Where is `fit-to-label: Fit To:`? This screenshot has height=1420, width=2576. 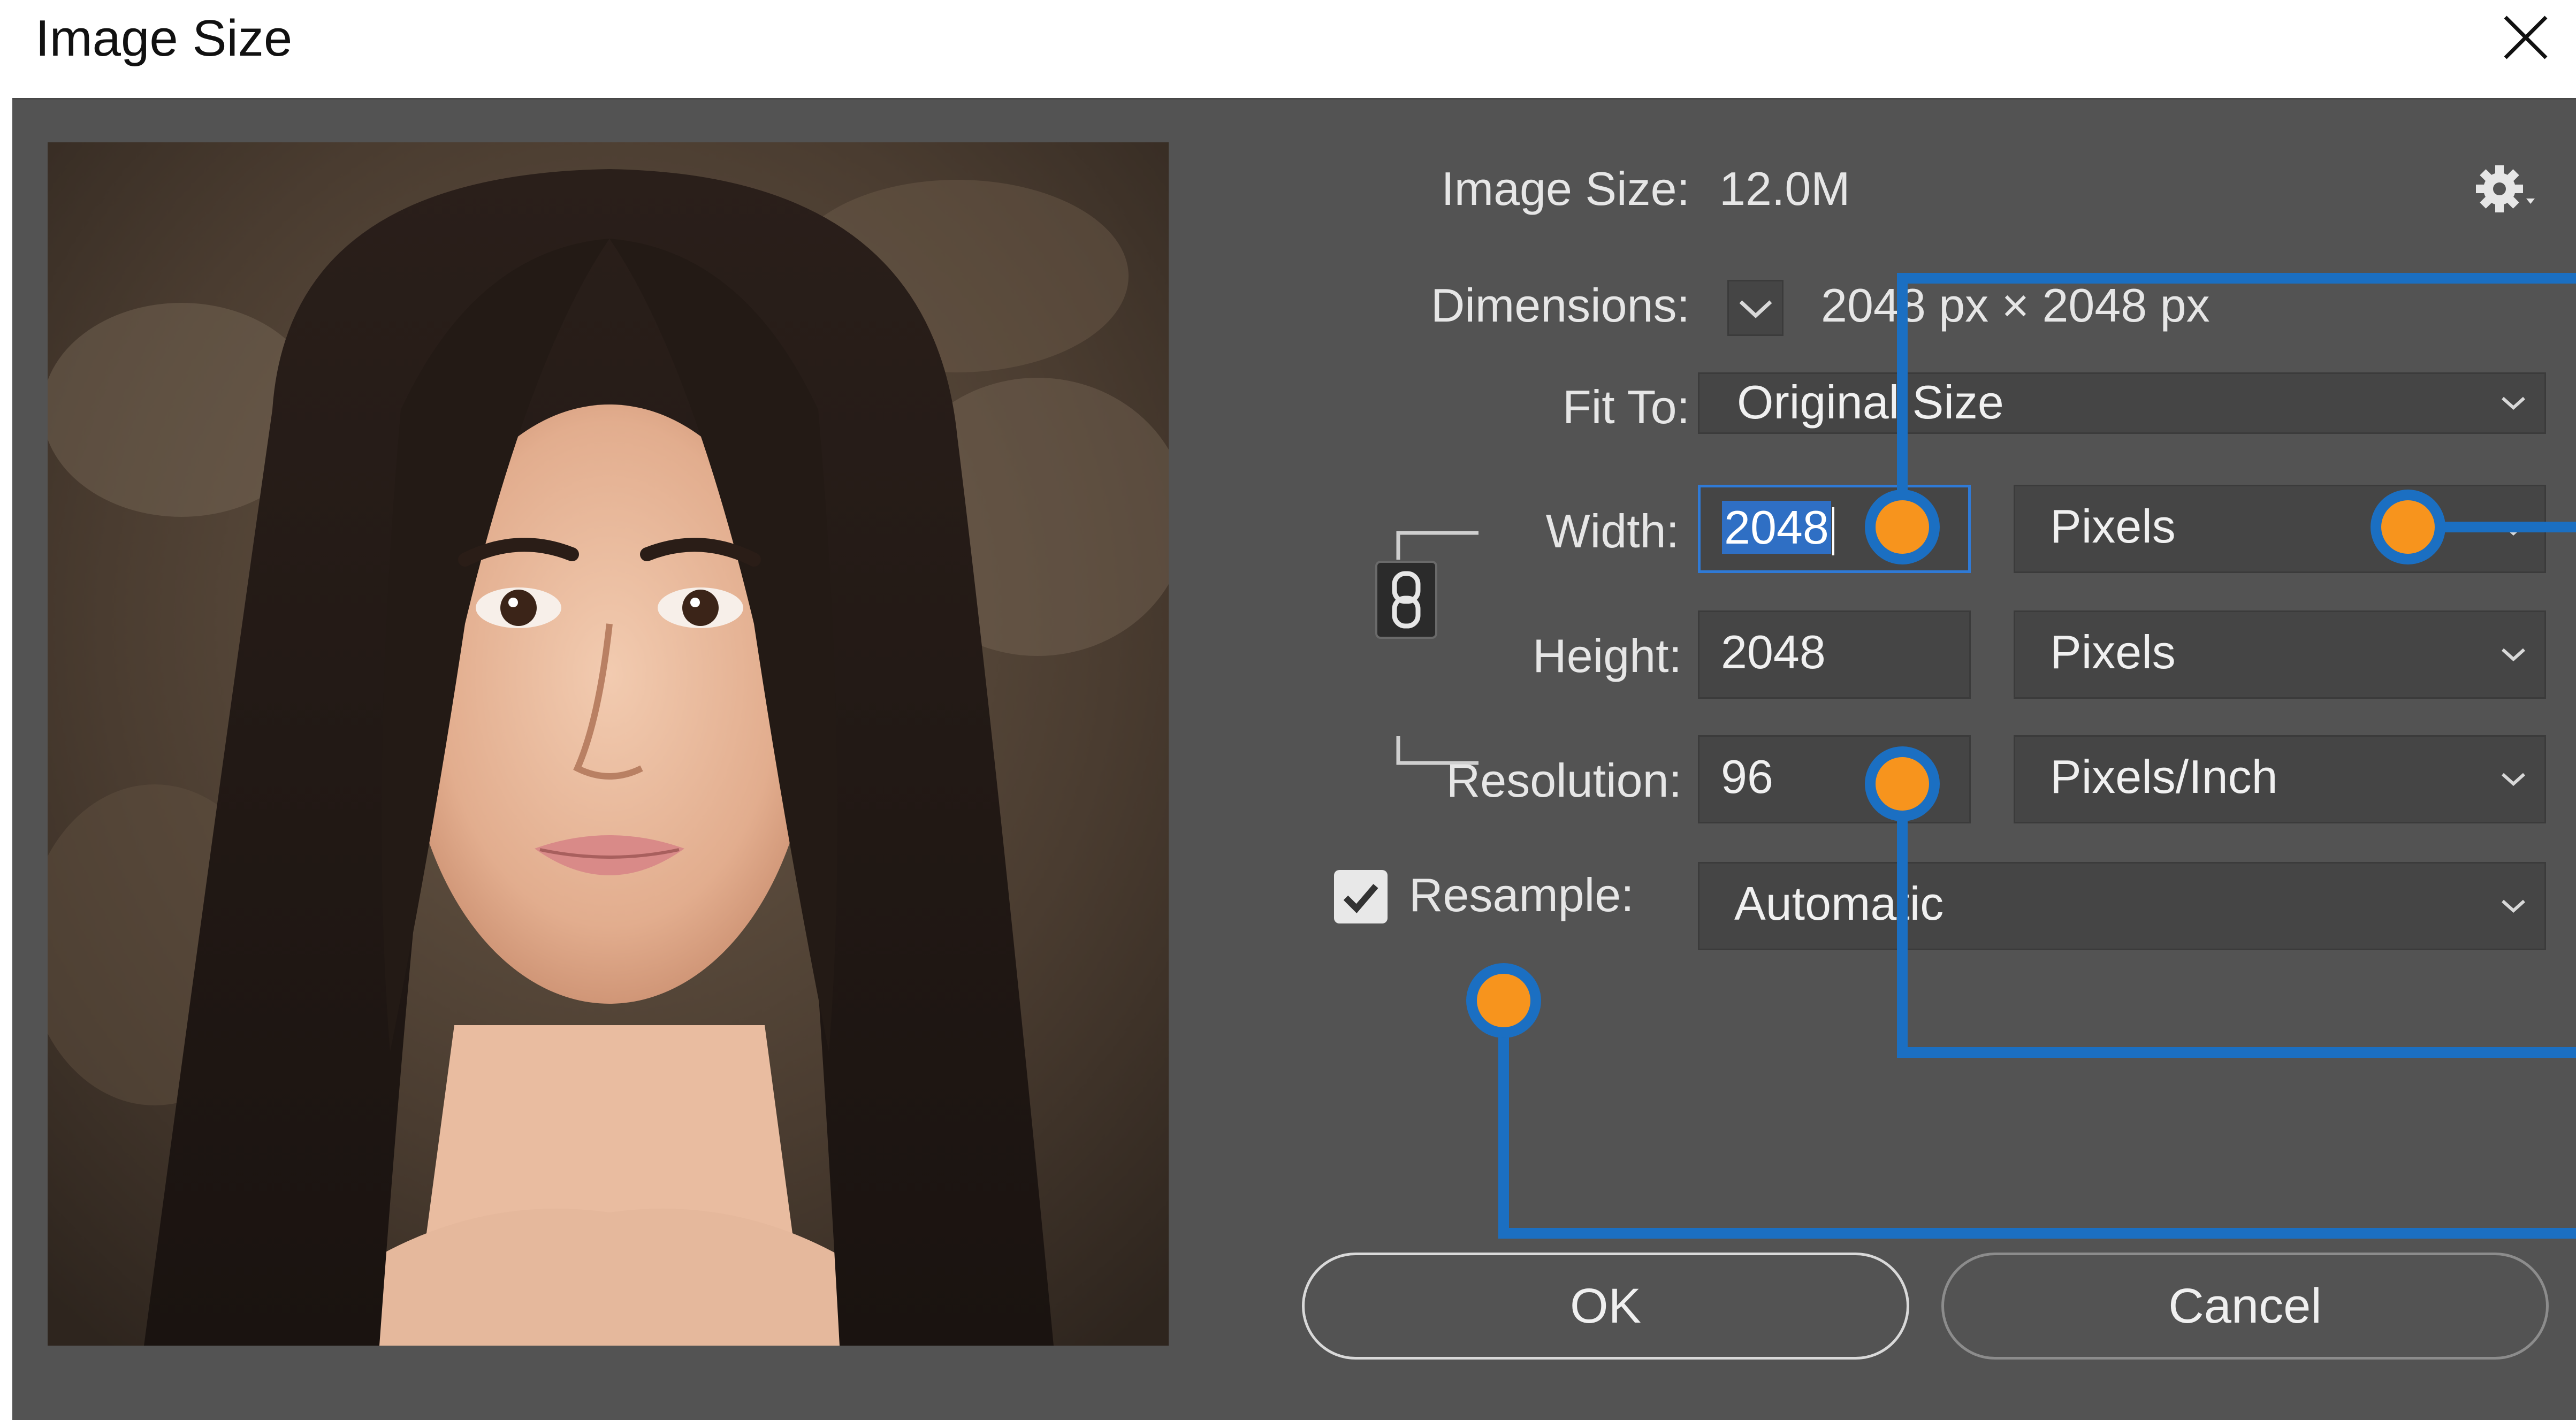
fit-to-label: Fit To: is located at coordinates (1626, 407).